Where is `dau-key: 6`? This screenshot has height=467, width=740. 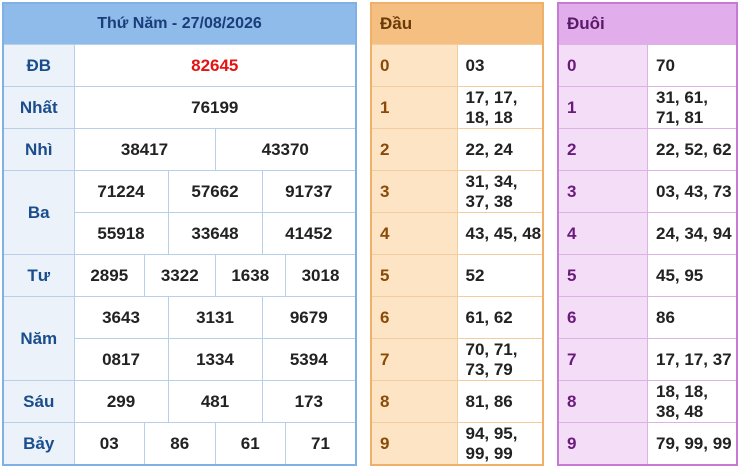
dau-key: 6 is located at coordinates (414, 317).